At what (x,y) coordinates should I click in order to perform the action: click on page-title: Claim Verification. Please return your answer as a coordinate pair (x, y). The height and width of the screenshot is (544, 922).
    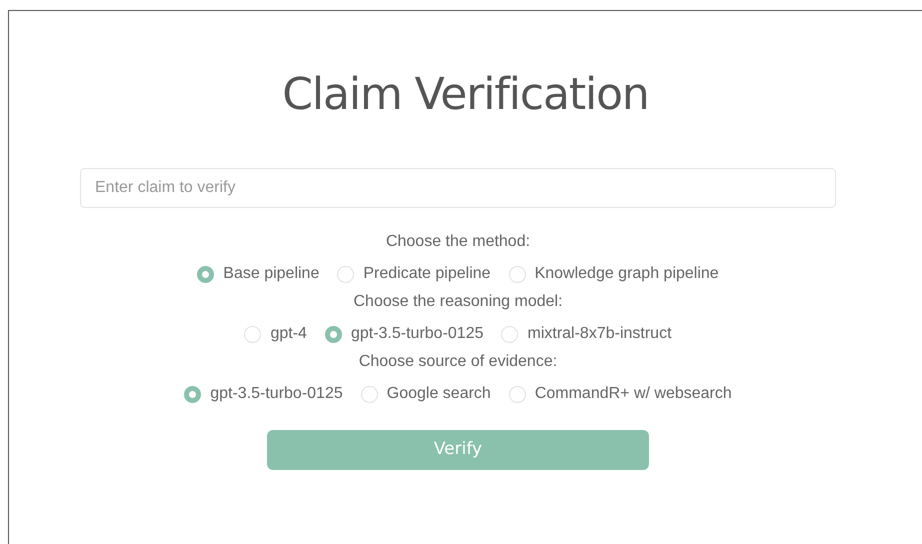
    Looking at the image, I should click on (465, 95).